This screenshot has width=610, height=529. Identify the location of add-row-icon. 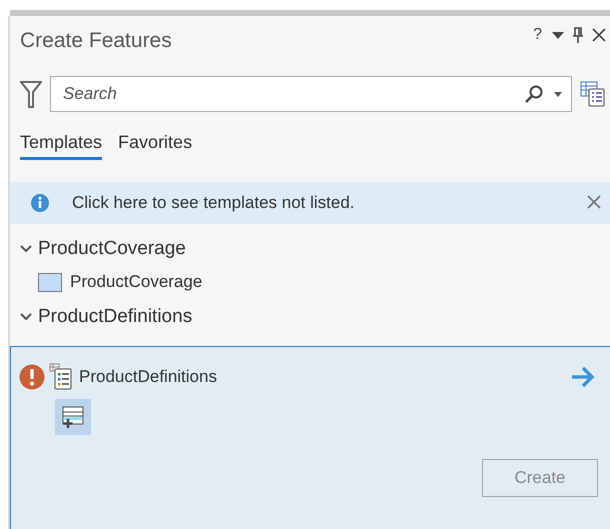
(73, 417).